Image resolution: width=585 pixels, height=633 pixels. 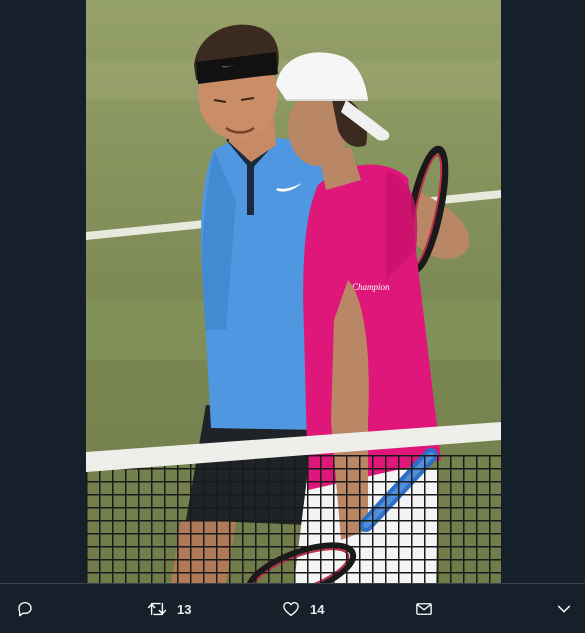 I want to click on envelope-icon, so click(x=424, y=609).